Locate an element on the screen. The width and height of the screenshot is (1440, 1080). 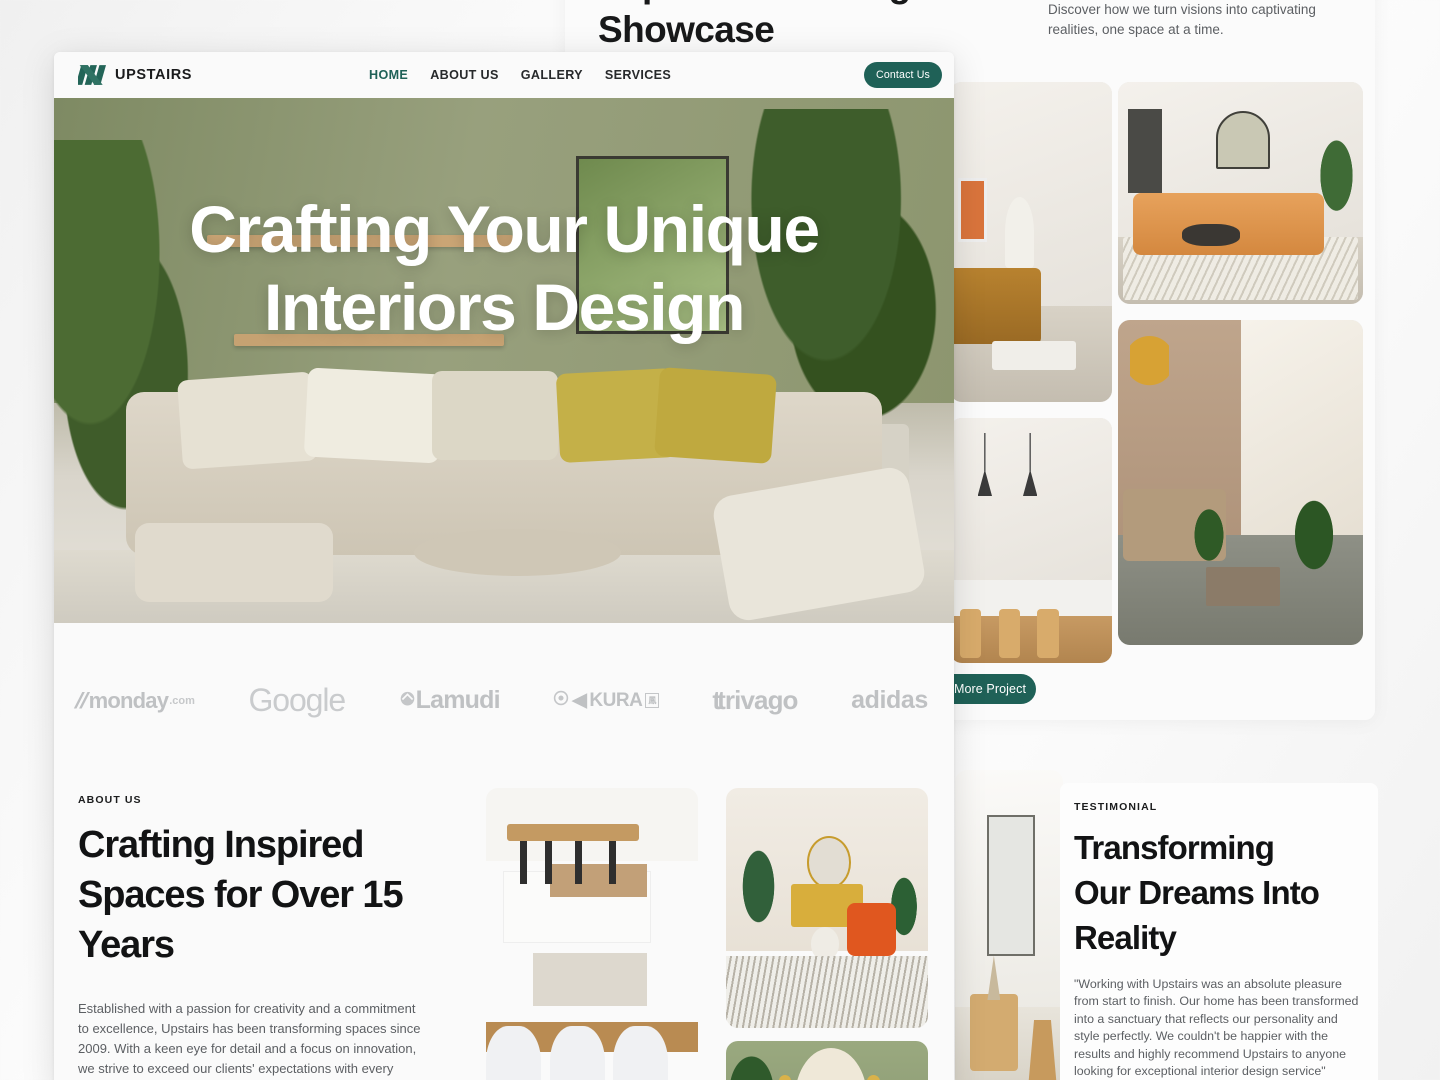
logo-kura-label: KURA is located at coordinates (616, 700).